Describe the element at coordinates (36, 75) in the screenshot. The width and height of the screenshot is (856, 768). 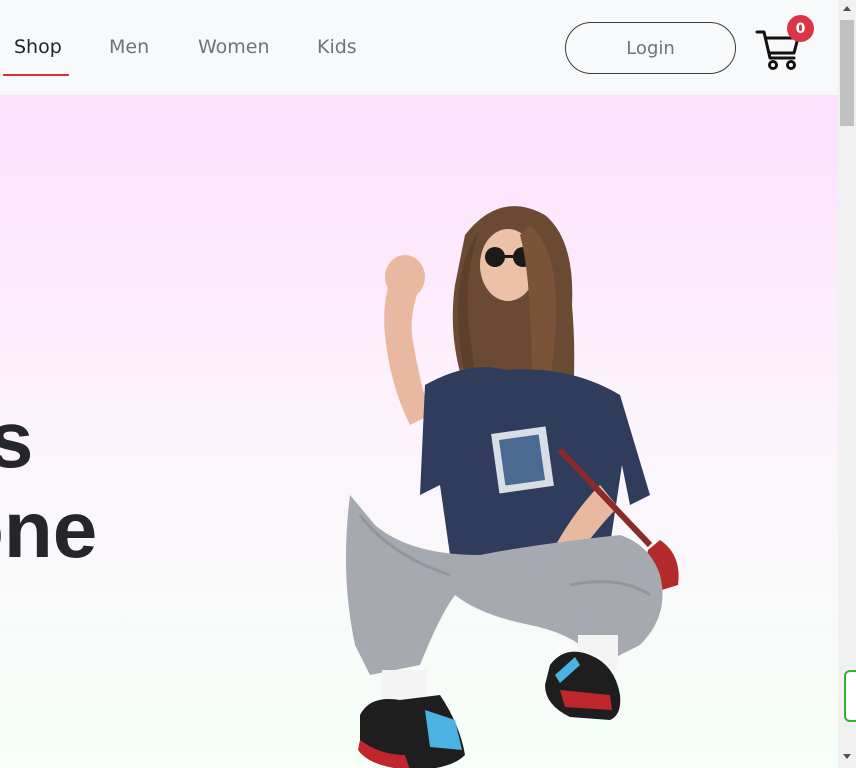
I see `active-nav-underline` at that location.